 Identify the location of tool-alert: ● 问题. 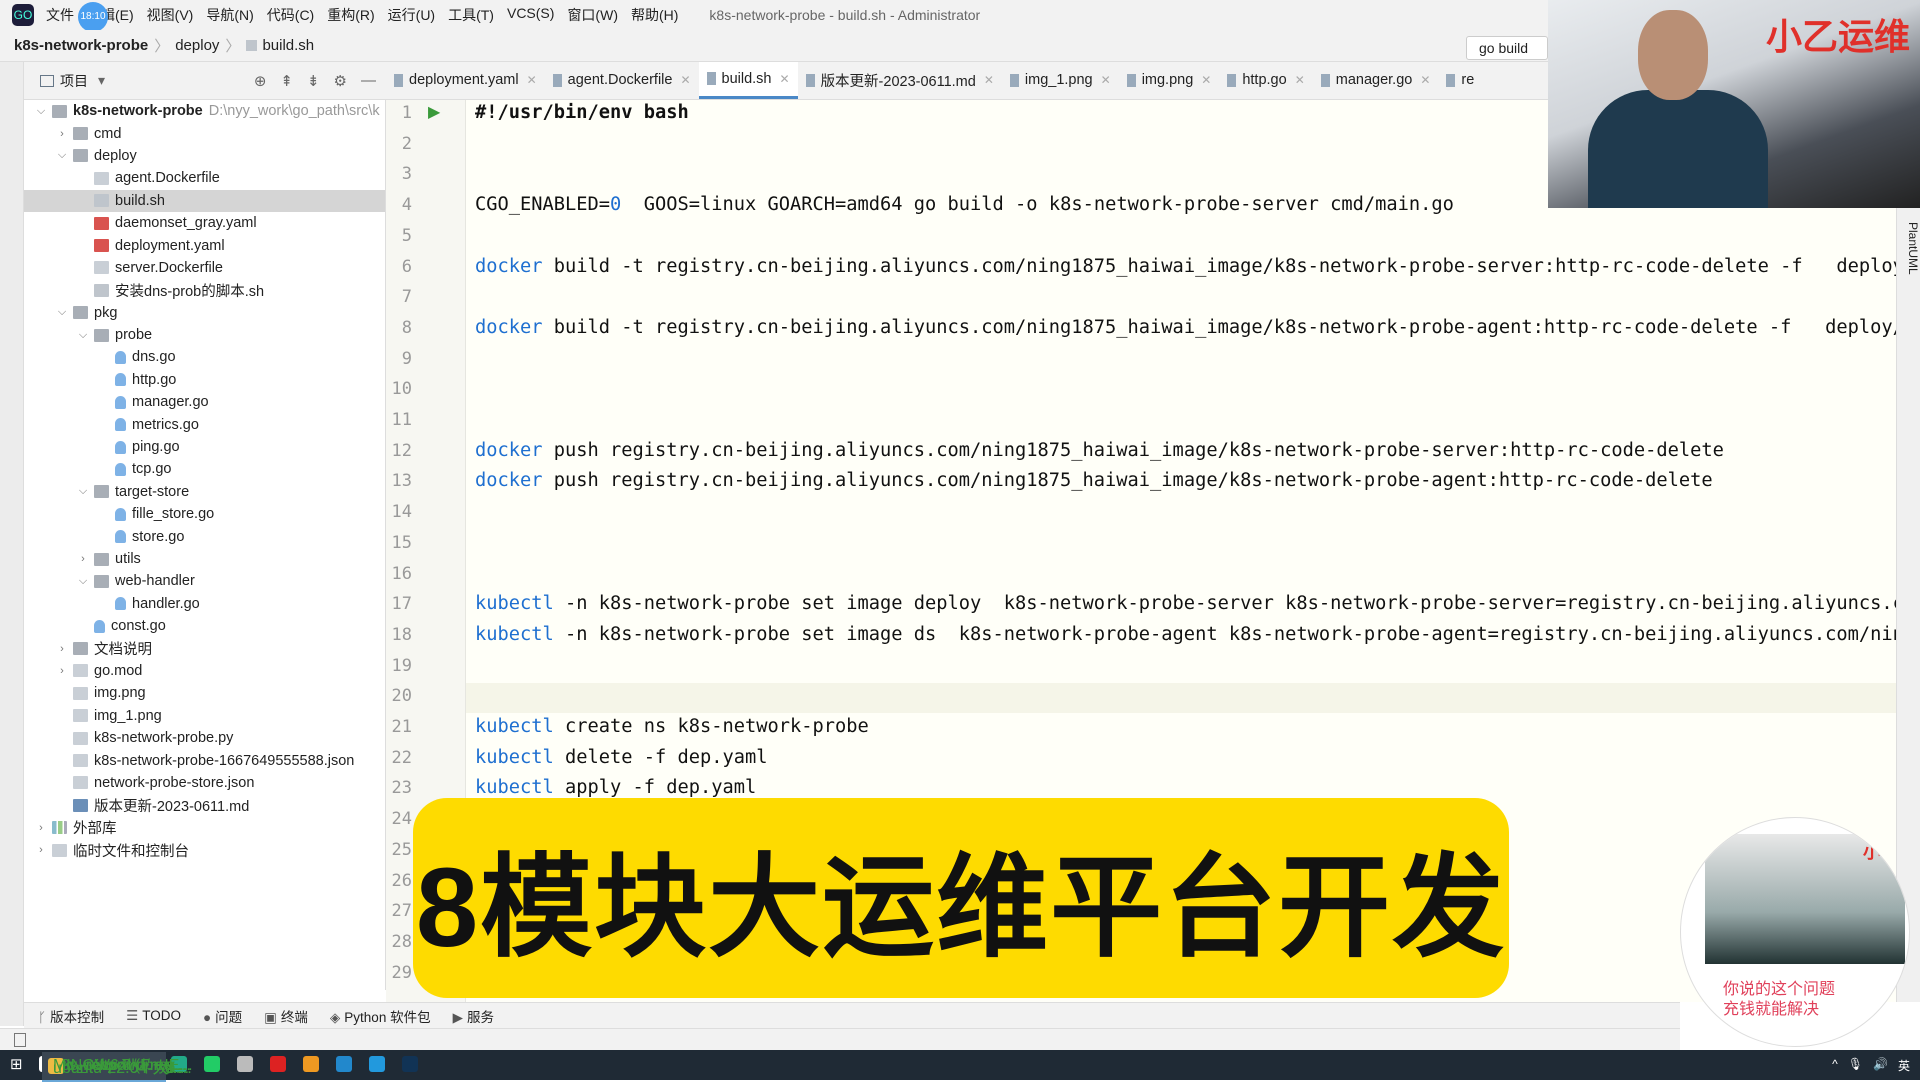
(222, 1016).